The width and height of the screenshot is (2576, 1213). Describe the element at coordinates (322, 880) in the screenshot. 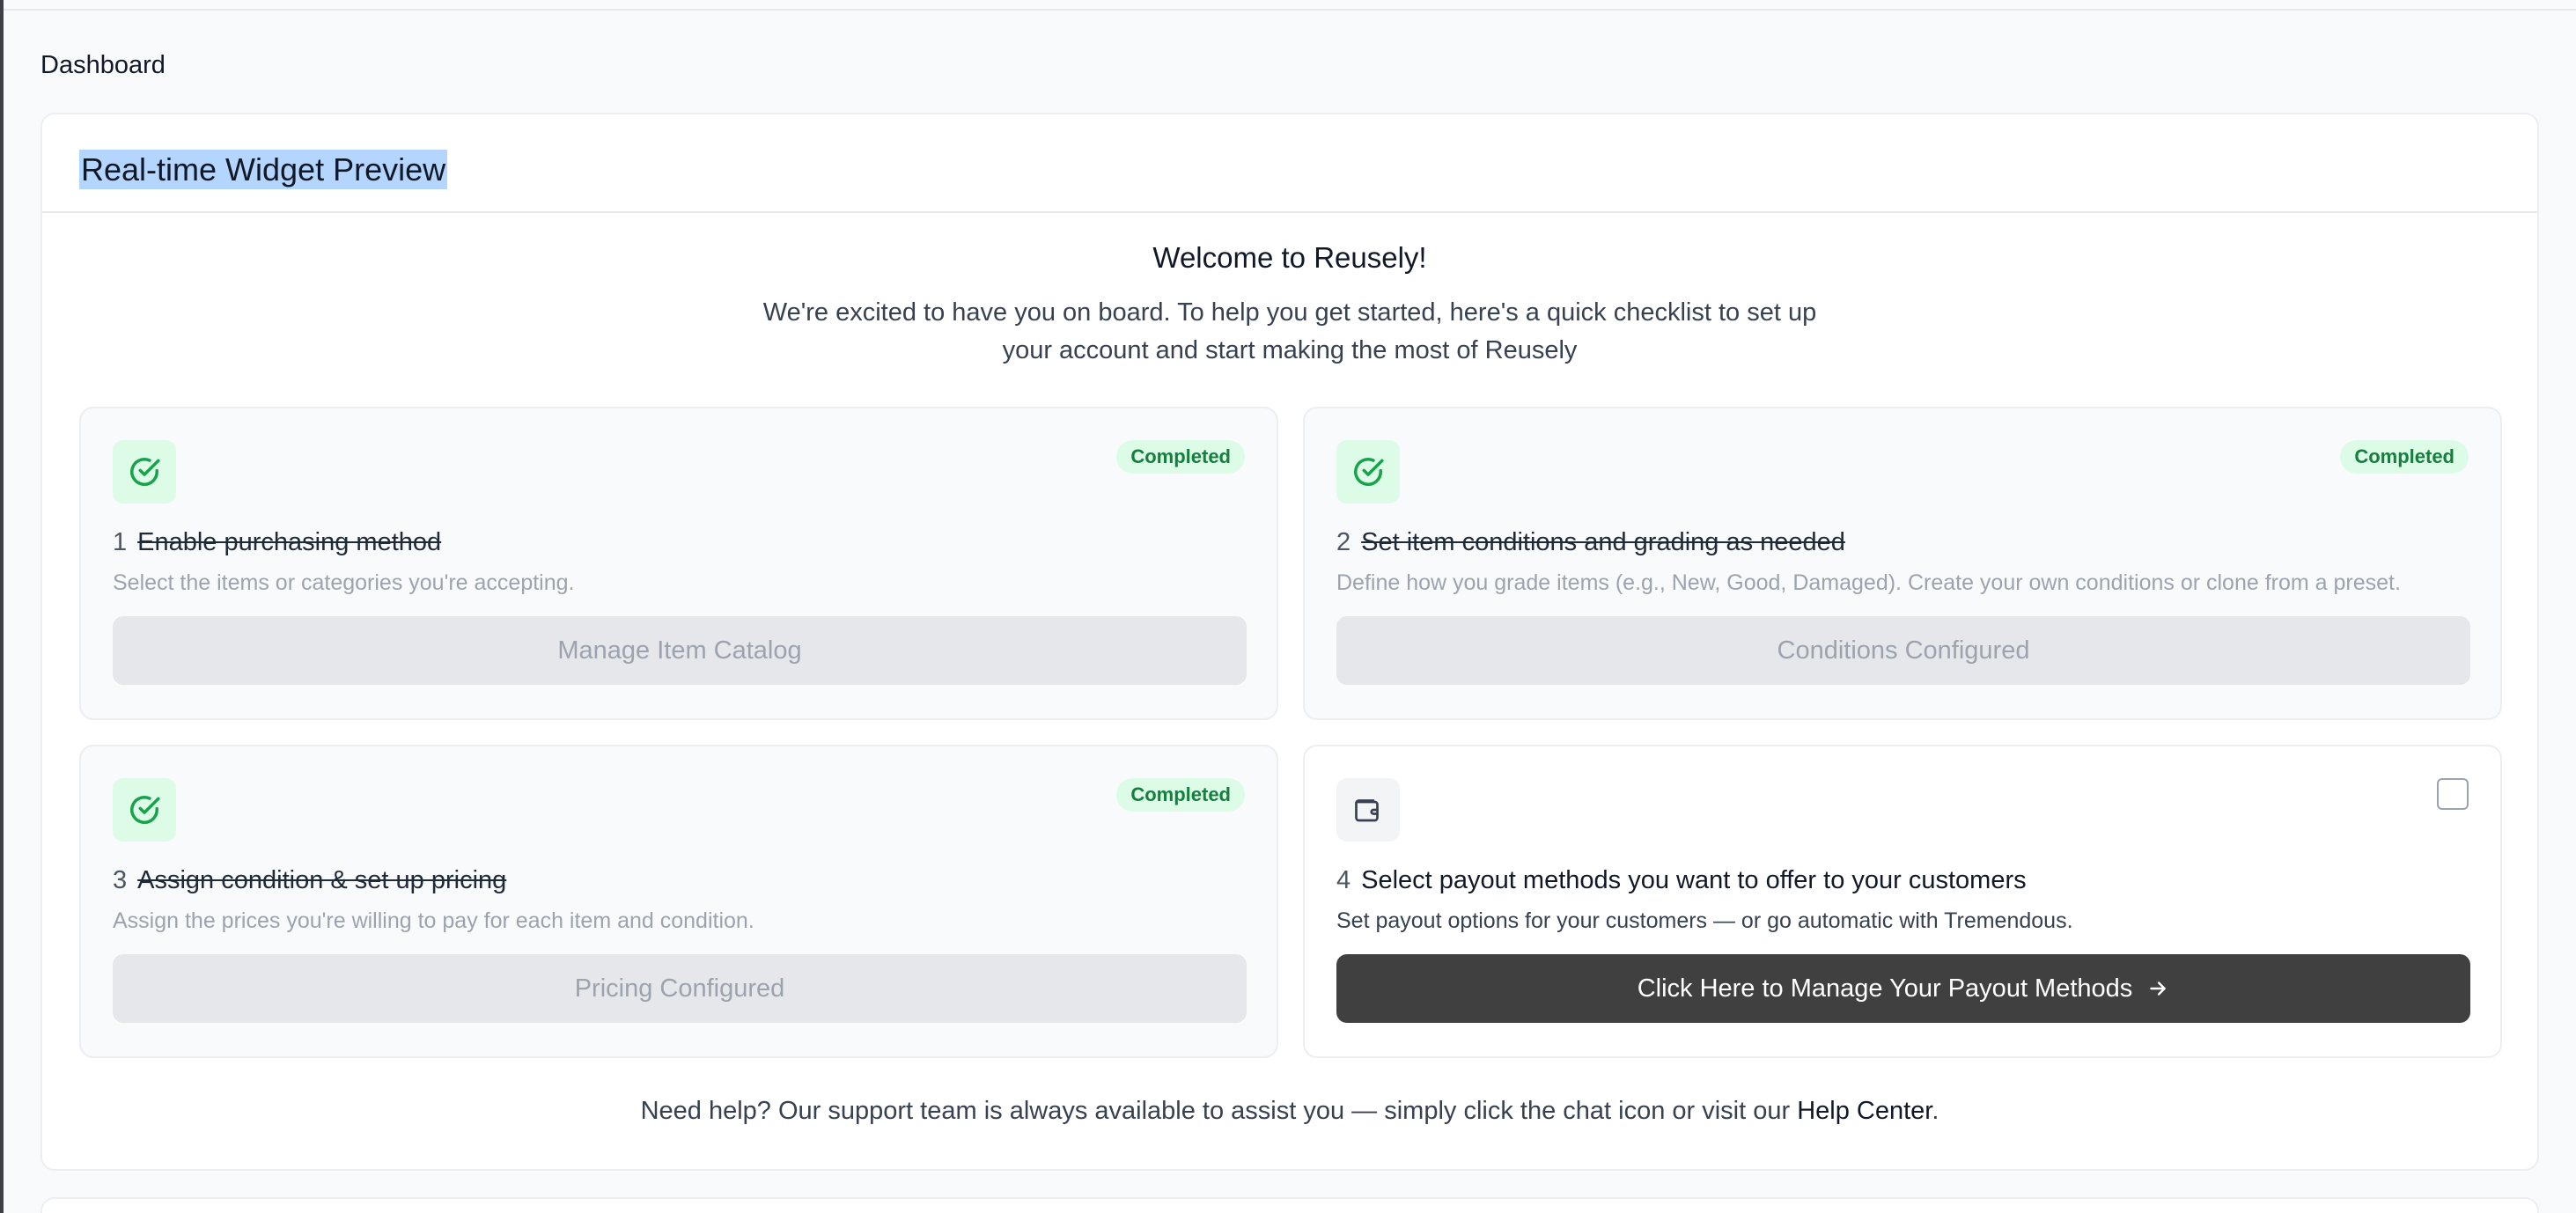

I see `step-title-text: Assign condition & set up pricing` at that location.